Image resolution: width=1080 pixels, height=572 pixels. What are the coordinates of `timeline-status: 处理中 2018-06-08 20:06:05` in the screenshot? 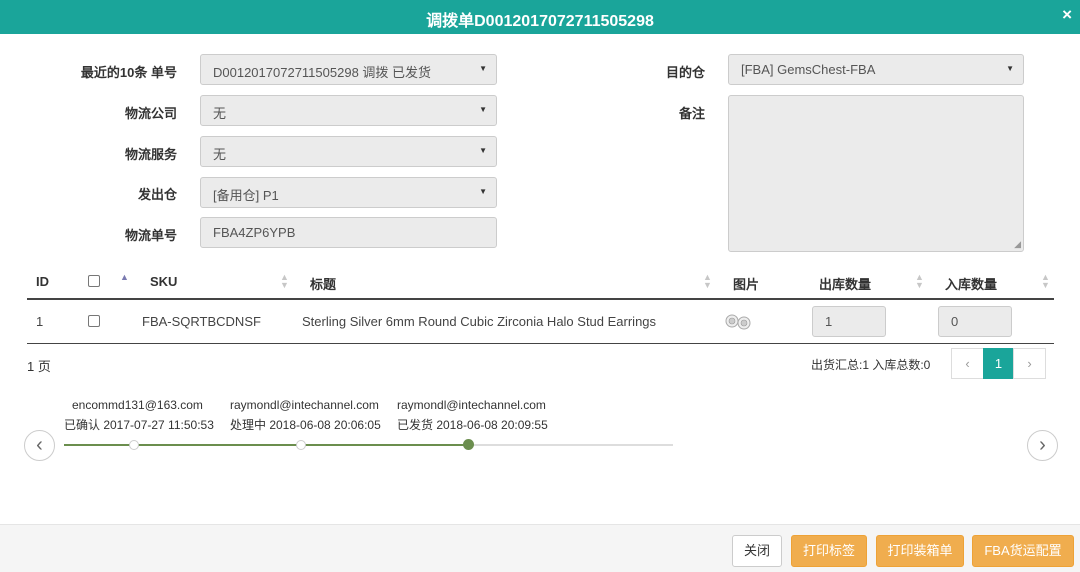 It's located at (305, 425).